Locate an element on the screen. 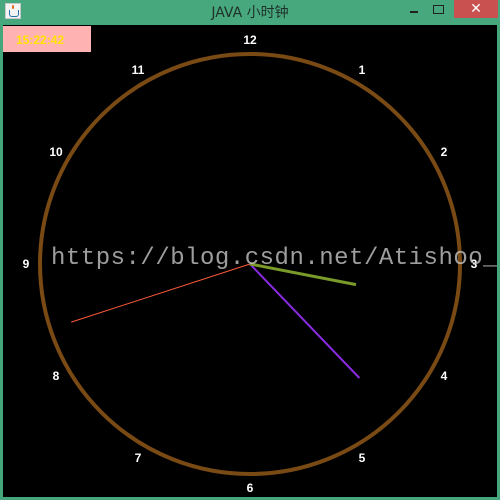 The image size is (500, 500). clock-numeral-5: 5 is located at coordinates (362, 458).